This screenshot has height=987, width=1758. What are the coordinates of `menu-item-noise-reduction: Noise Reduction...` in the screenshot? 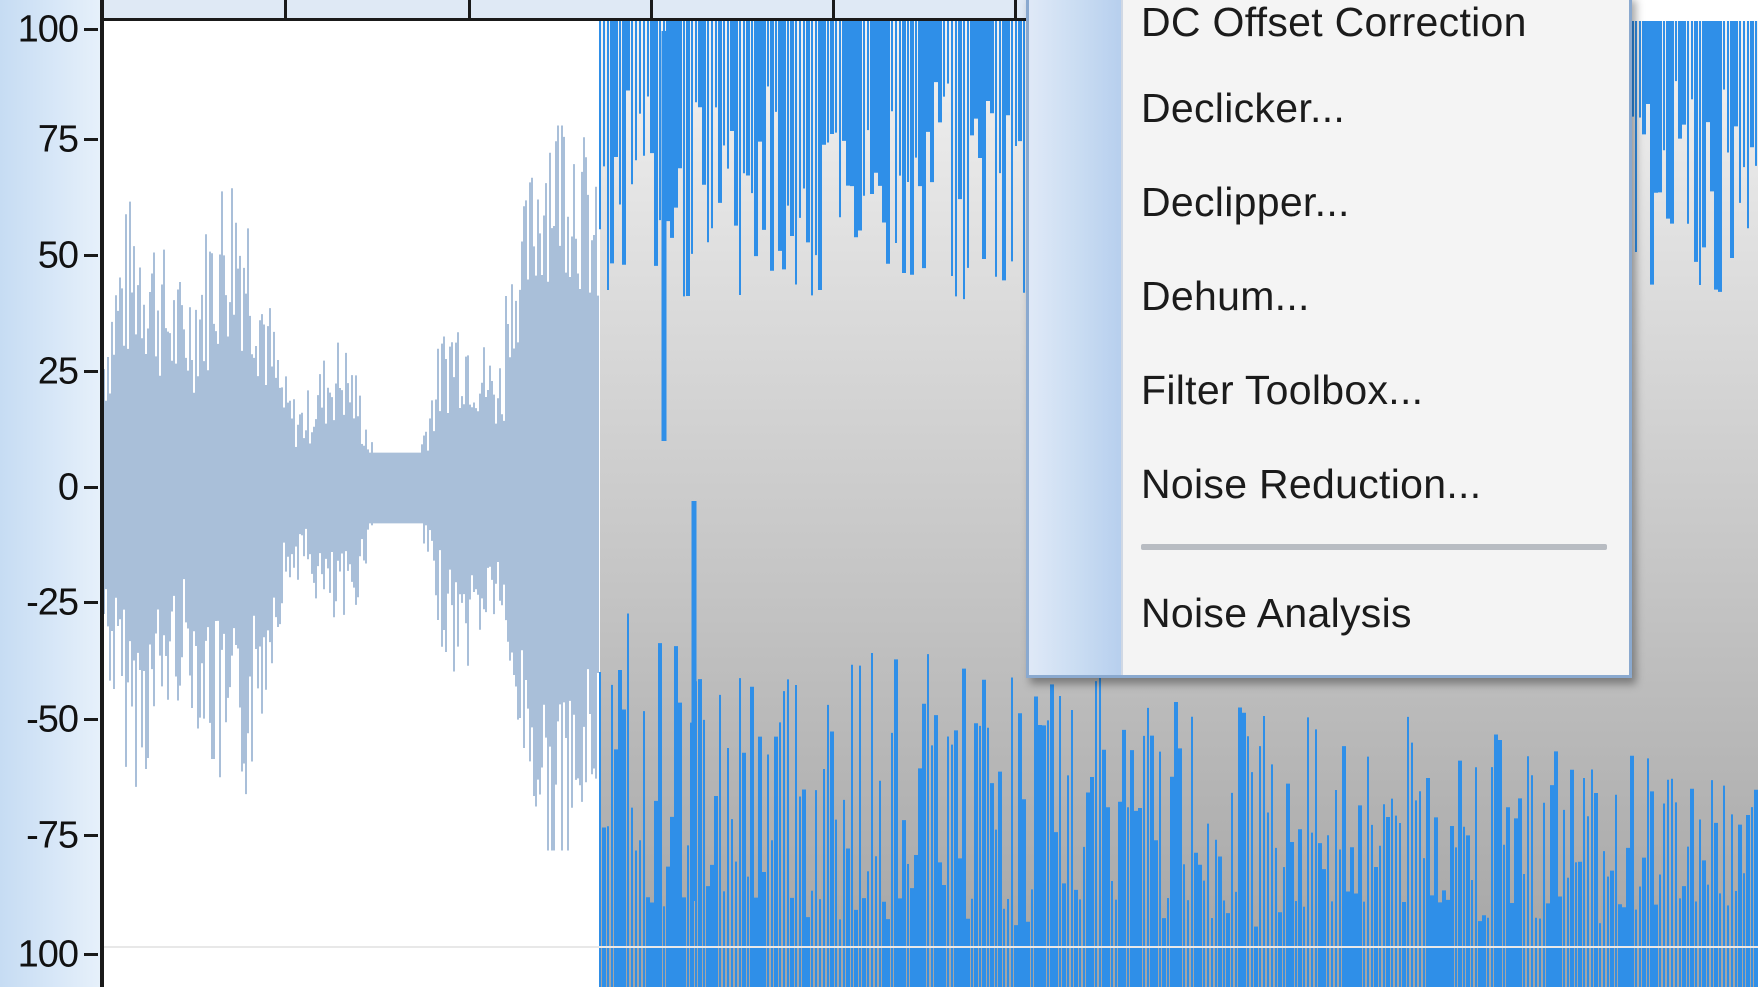 It's located at (1311, 484).